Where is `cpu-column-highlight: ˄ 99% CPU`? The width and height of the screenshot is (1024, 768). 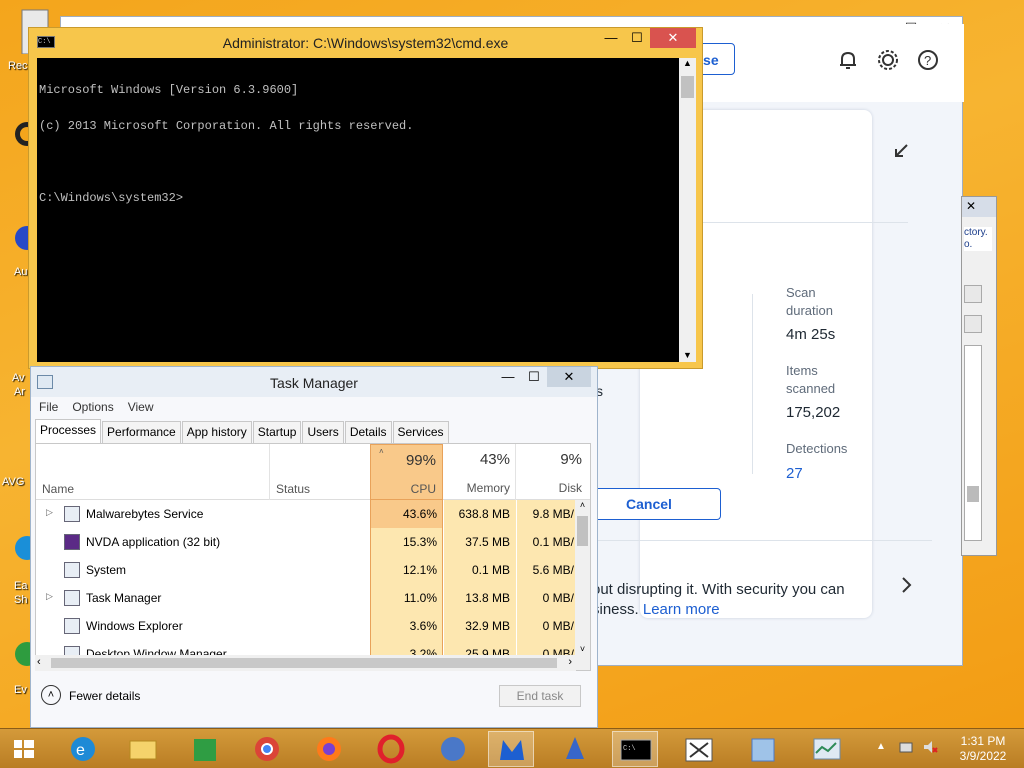
cpu-column-highlight: ˄ 99% CPU is located at coordinates (406, 472).